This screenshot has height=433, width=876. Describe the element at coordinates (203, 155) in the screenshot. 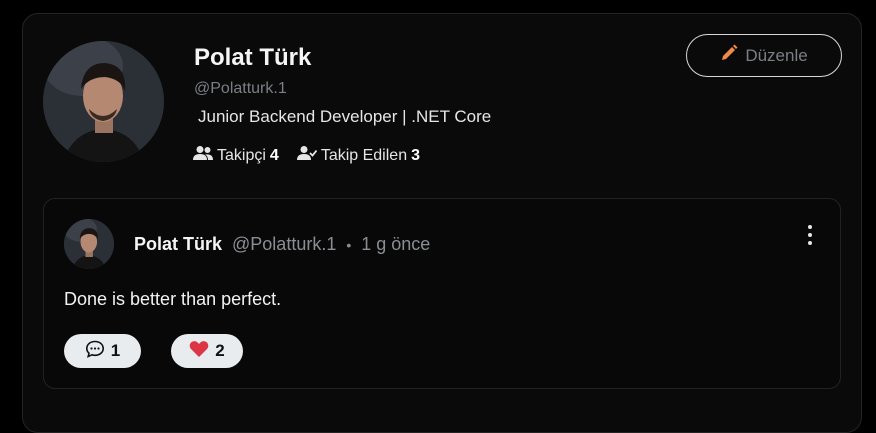

I see `users-icon` at that location.